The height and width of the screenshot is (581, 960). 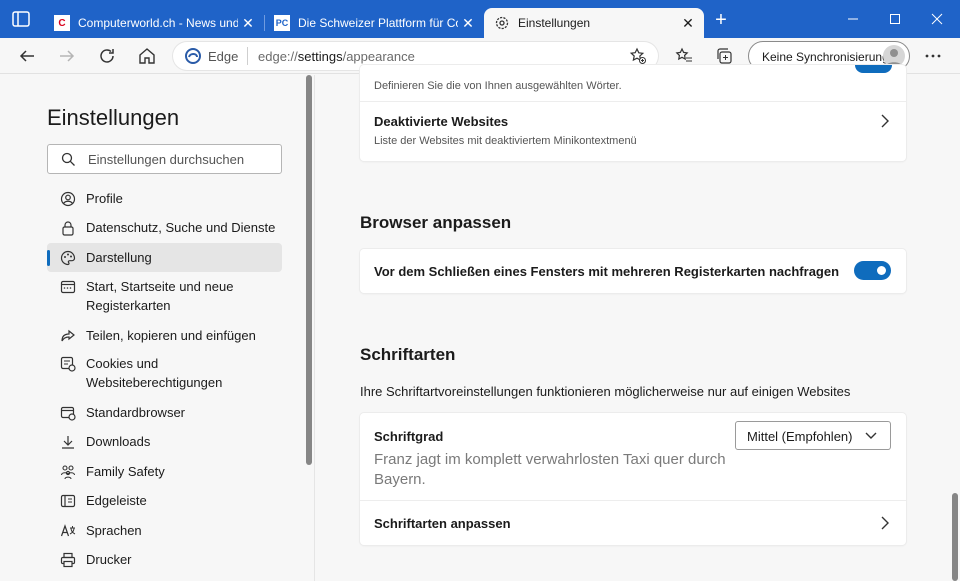 What do you see at coordinates (164, 198) in the screenshot?
I see `sidebar-item-profile: Profile` at bounding box center [164, 198].